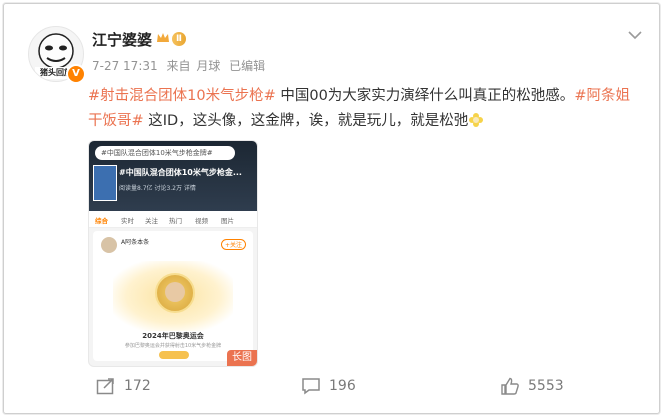  Describe the element at coordinates (109, 245) in the screenshot. I see `thumb-avatar` at that location.